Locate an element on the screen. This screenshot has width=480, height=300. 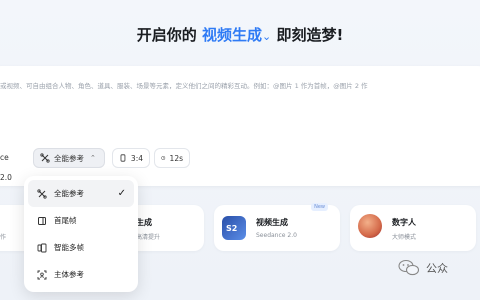
feature-card-sub: 作 is located at coordinates (3, 237).